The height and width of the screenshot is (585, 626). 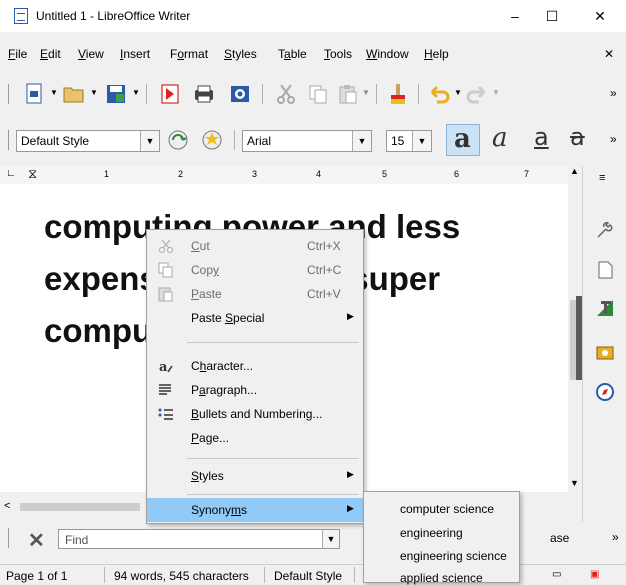 What do you see at coordinates (552, 16) in the screenshot?
I see `maximize-button: ☐` at bounding box center [552, 16].